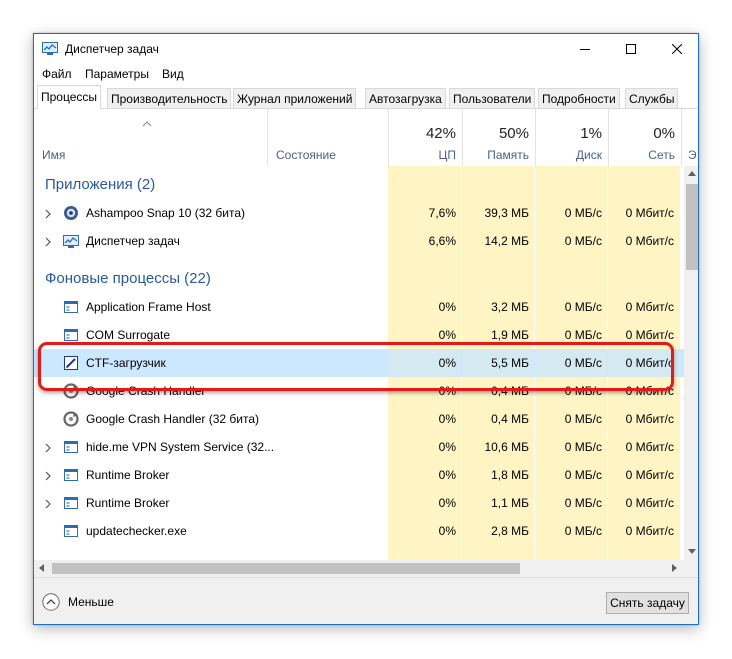 This screenshot has height=659, width=732. What do you see at coordinates (306, 155) in the screenshot?
I see `column-status: Состояние` at bounding box center [306, 155].